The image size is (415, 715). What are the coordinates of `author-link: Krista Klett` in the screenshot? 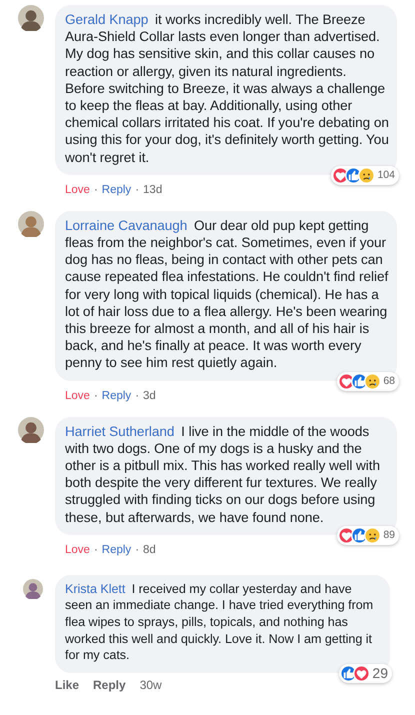 It's located at (95, 589).